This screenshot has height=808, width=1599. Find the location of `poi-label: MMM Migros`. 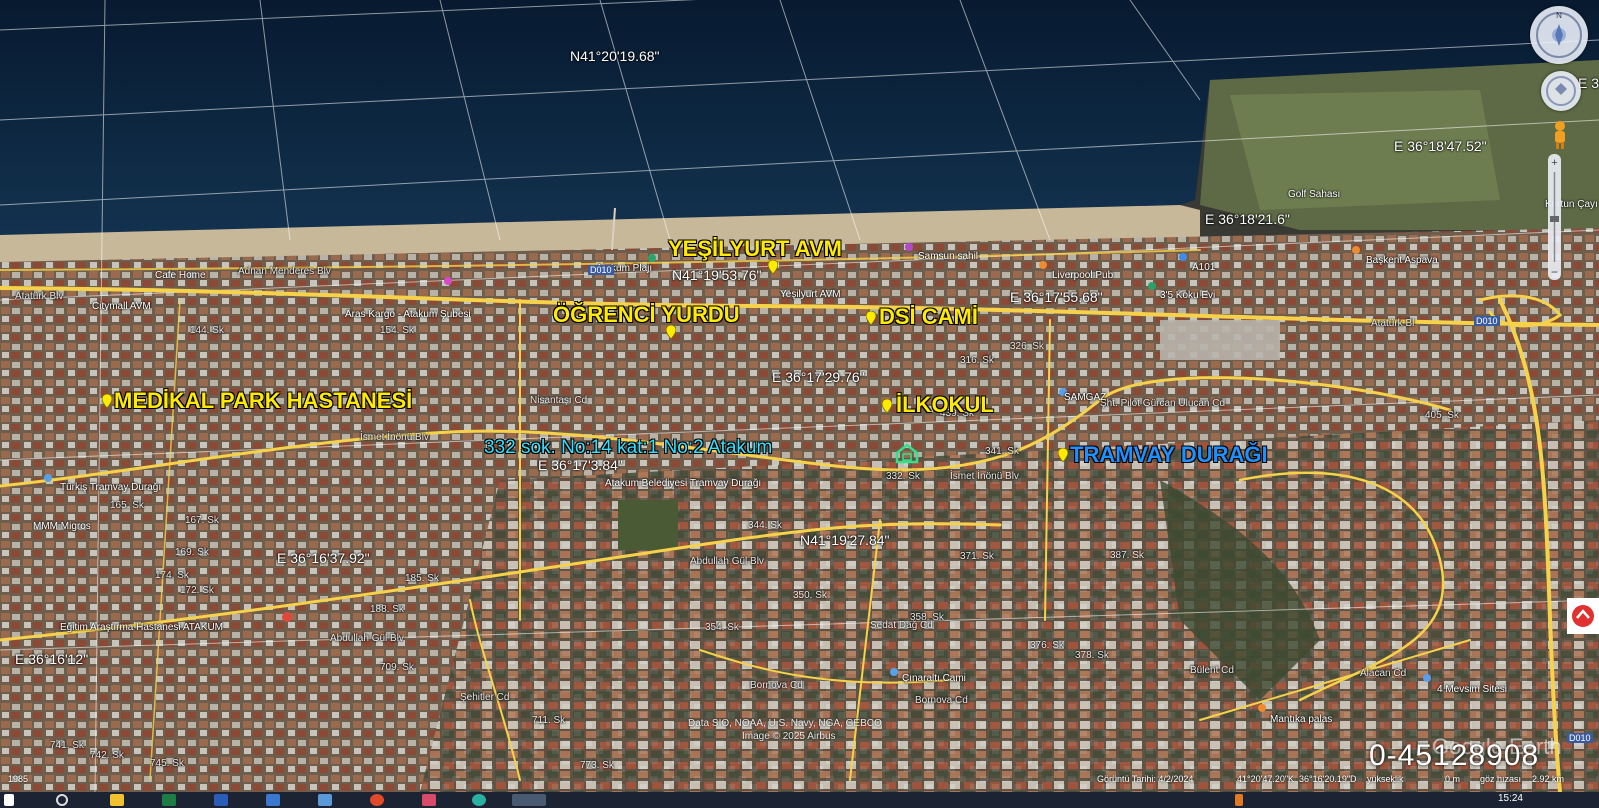

poi-label: MMM Migros is located at coordinates (62, 526).